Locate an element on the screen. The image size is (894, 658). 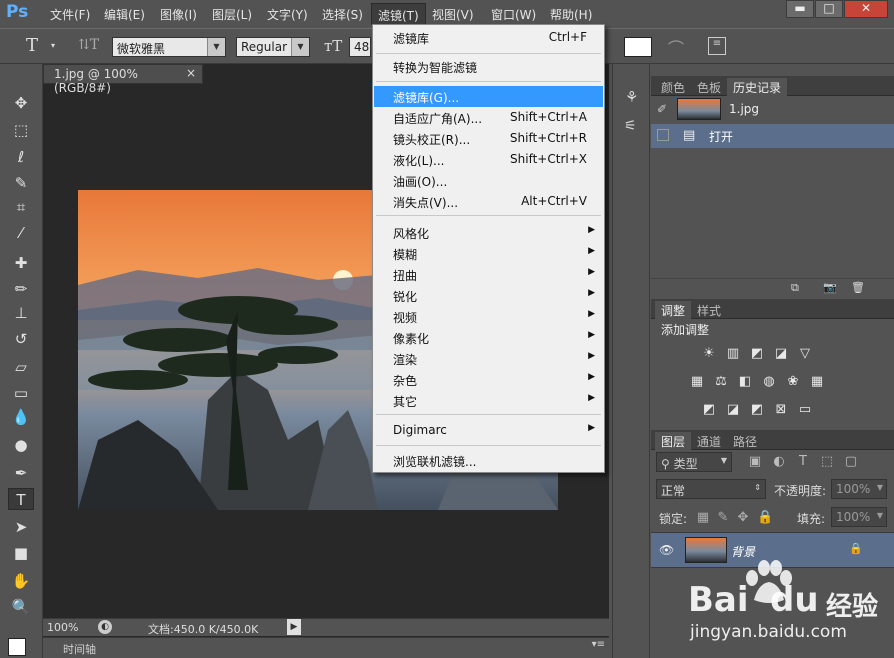
color-lookup-icon: ▦ is located at coordinates (817, 382).